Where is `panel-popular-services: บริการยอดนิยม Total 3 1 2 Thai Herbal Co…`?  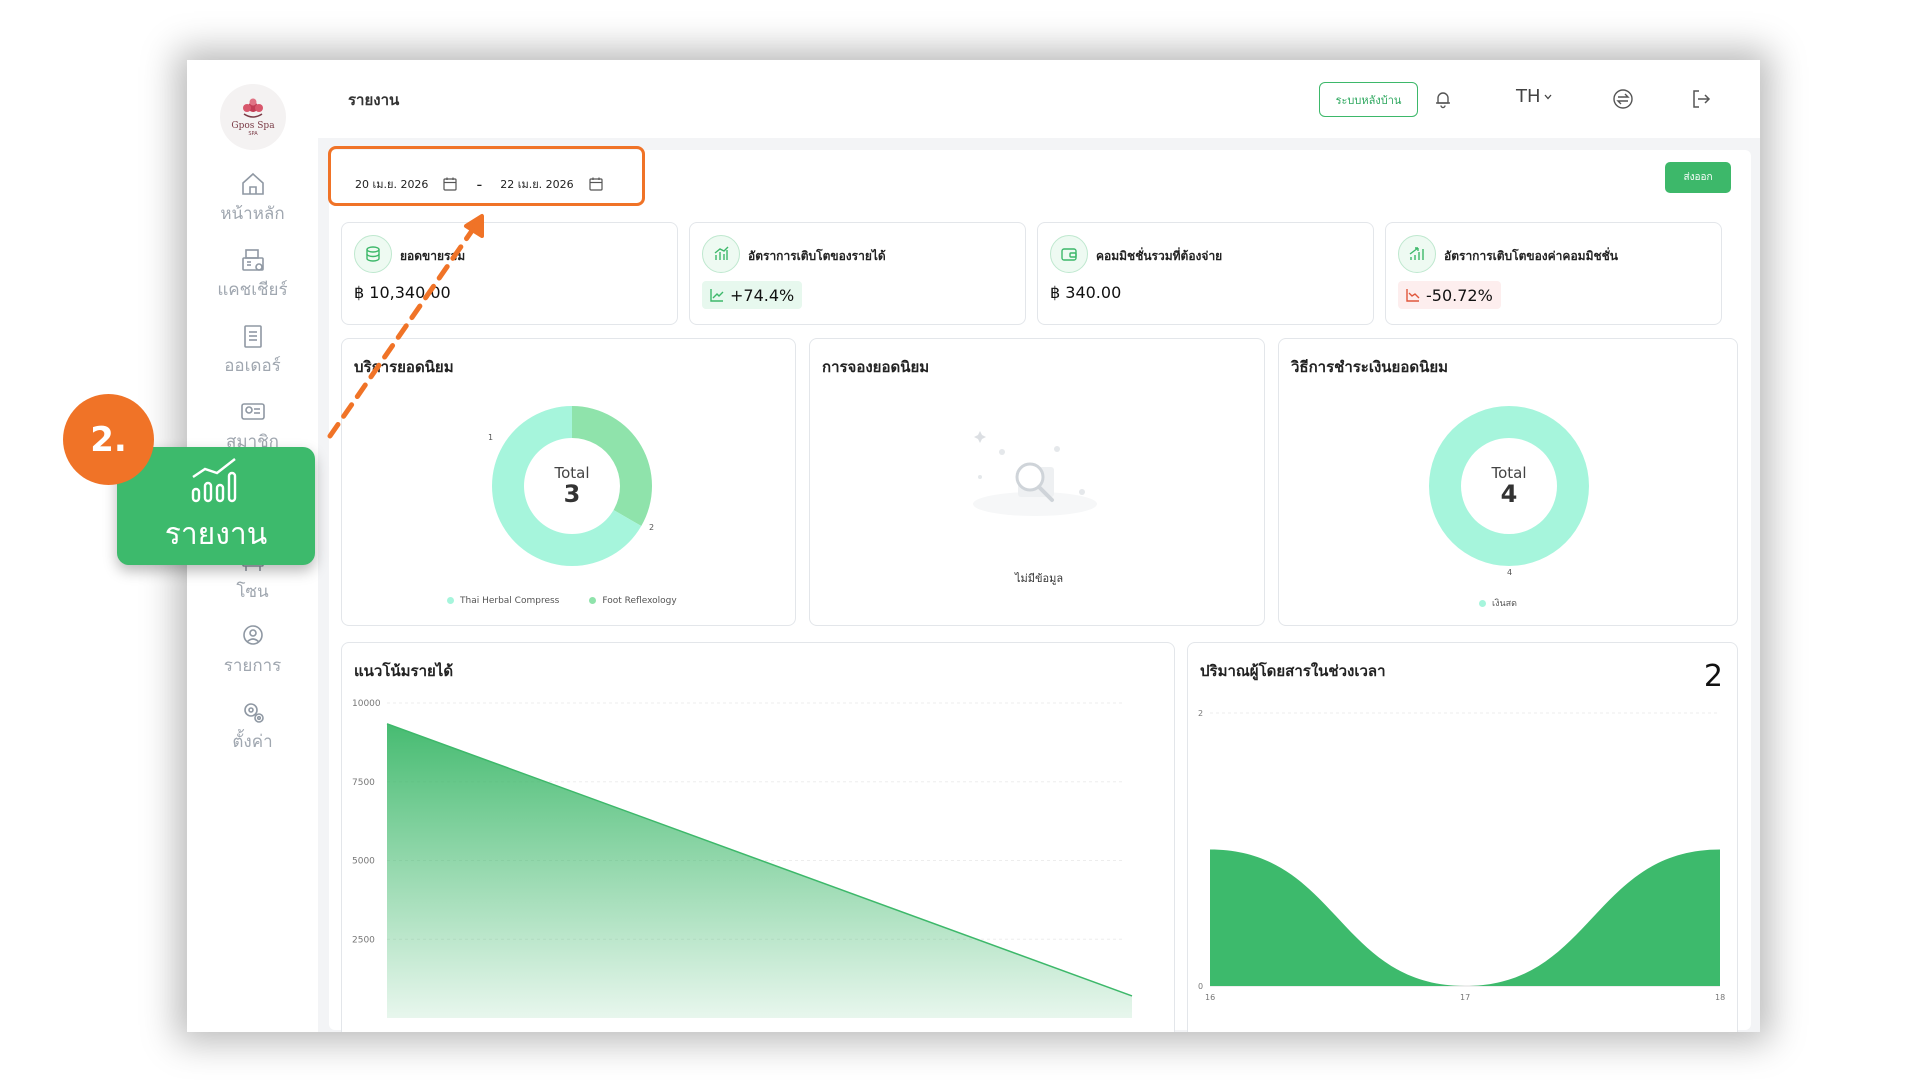 panel-popular-services: บริการยอดนิยม Total 3 1 2 Thai Herbal Co… is located at coordinates (568, 482).